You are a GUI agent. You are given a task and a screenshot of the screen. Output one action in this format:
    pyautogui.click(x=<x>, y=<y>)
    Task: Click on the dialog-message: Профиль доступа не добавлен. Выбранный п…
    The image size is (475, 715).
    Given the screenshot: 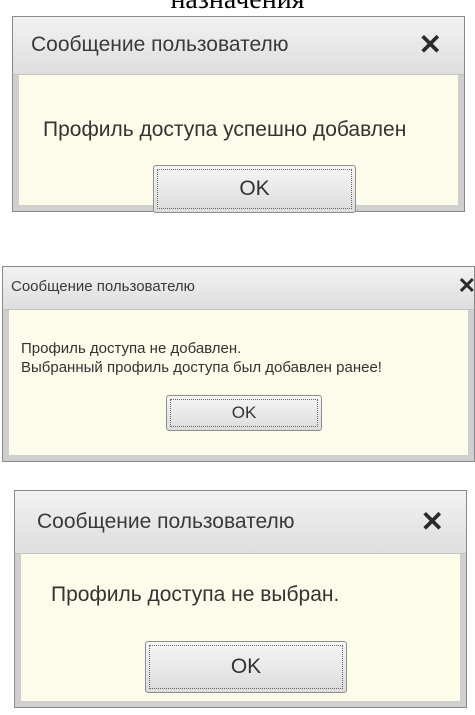 What is the action you would take?
    pyautogui.click(x=201, y=358)
    